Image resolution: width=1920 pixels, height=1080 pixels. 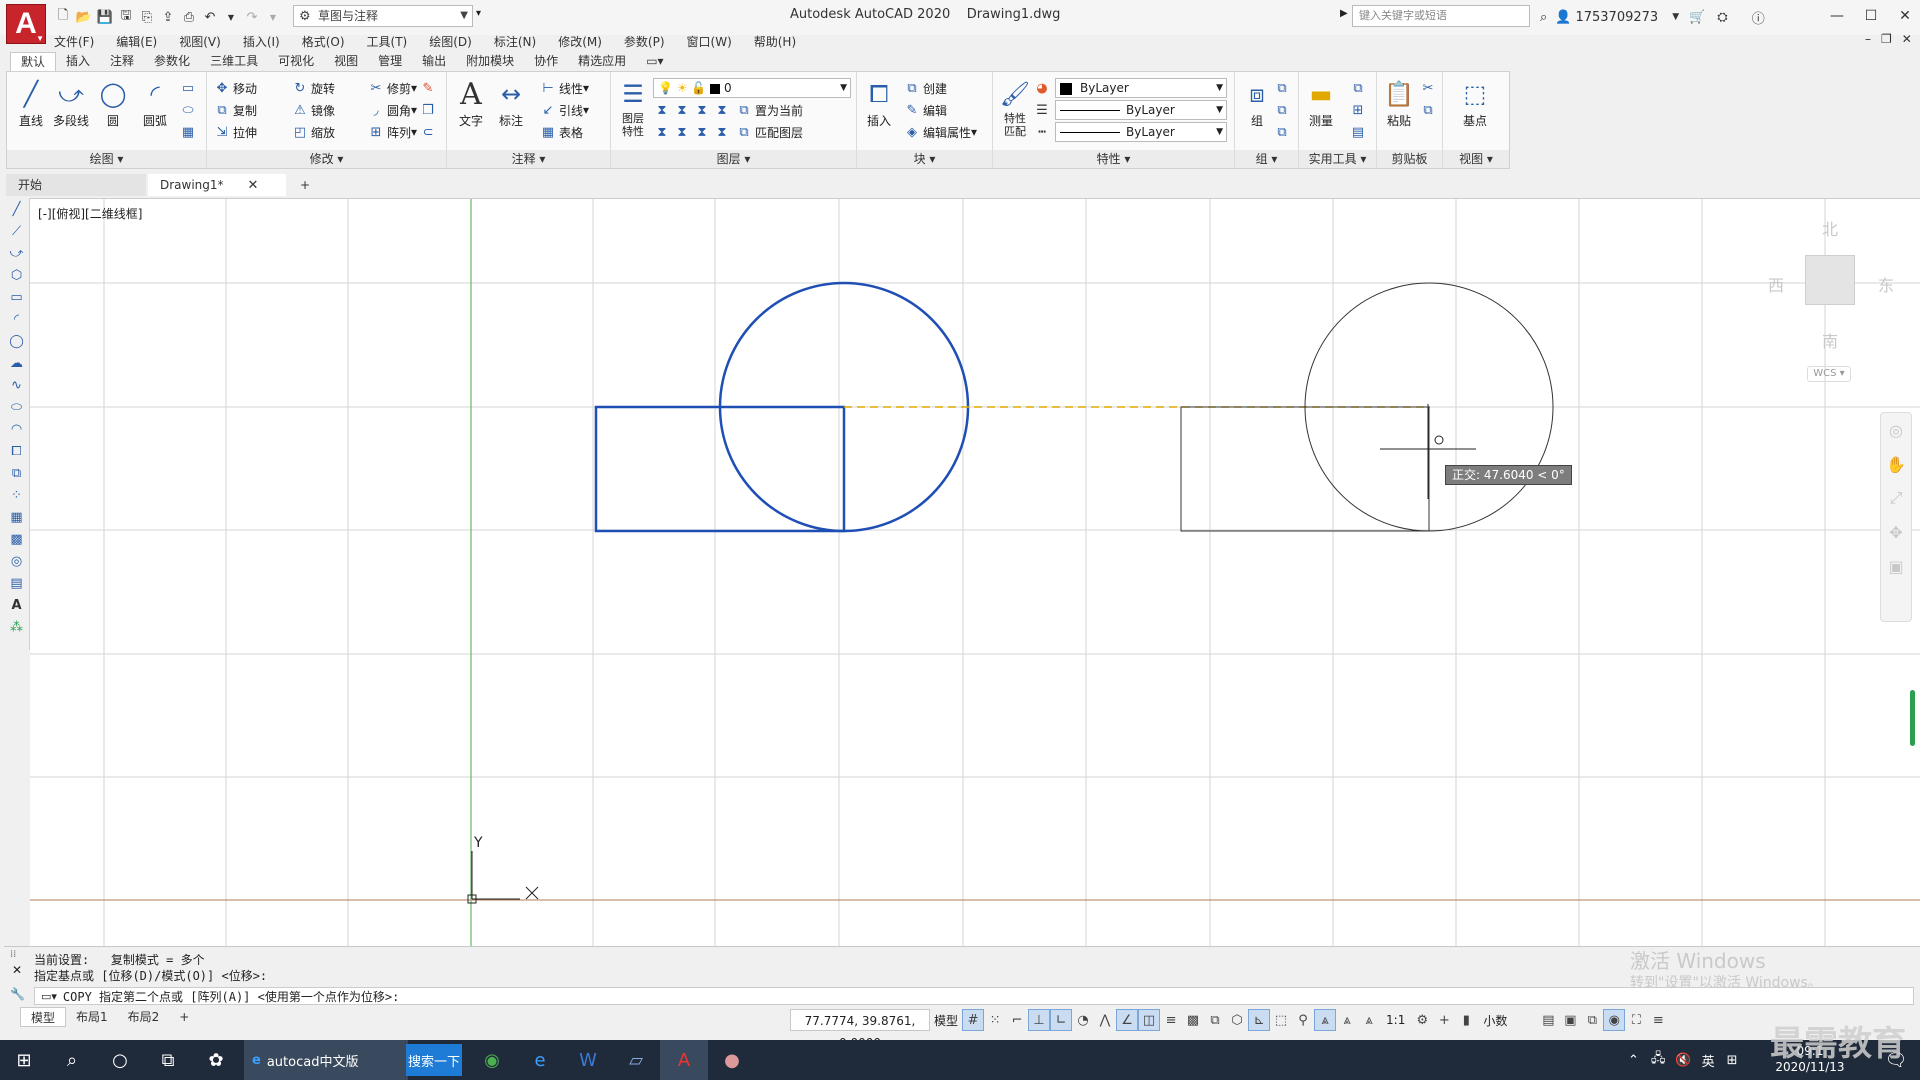 What do you see at coordinates (26, 24) in the screenshot?
I see `app-menu-button: A ▼` at bounding box center [26, 24].